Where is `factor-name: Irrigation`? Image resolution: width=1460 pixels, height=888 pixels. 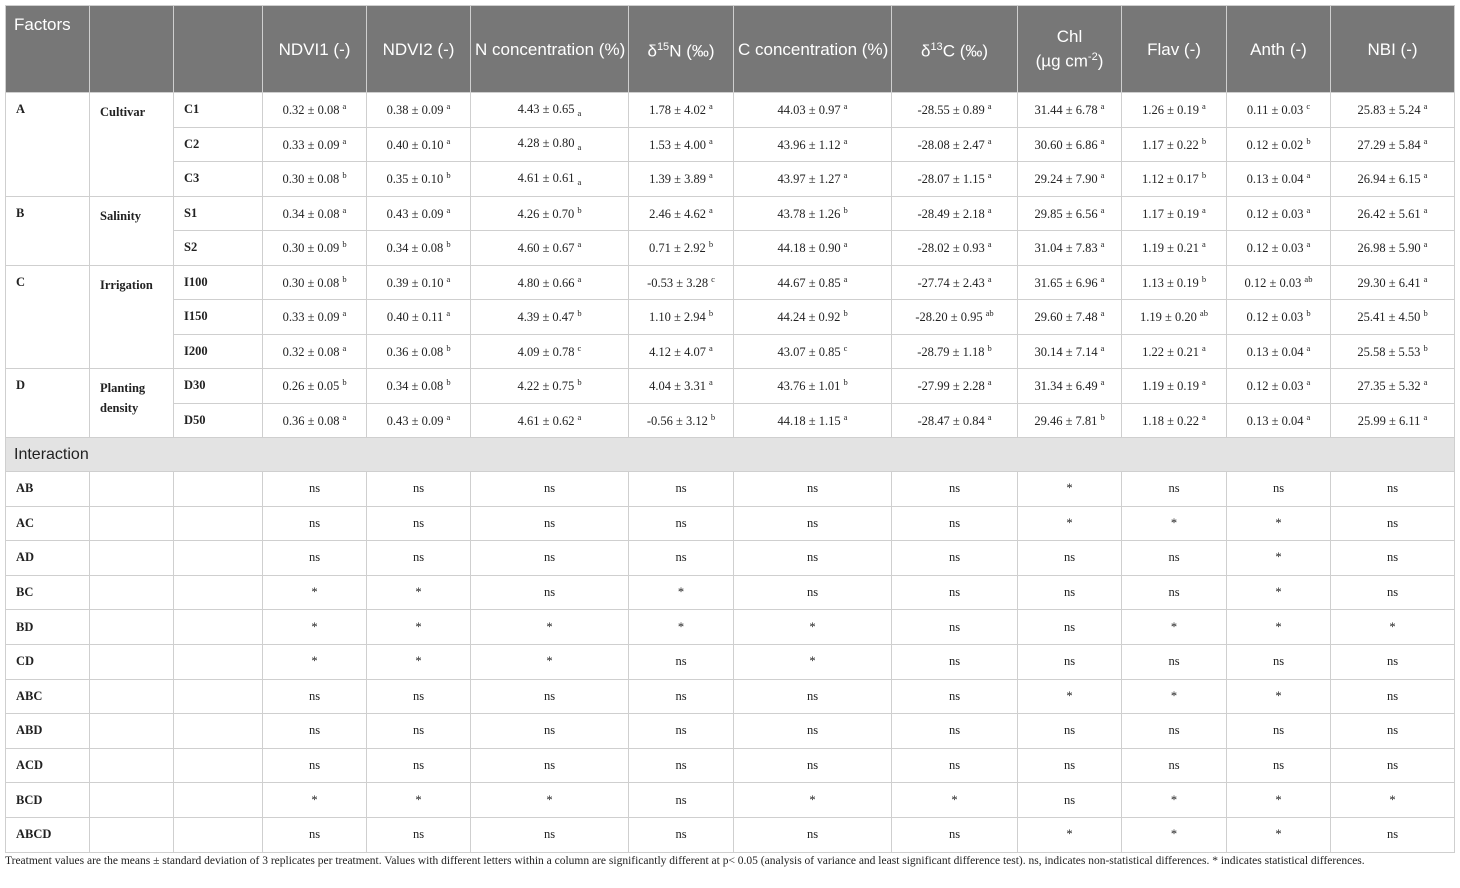 factor-name: Irrigation is located at coordinates (131, 316).